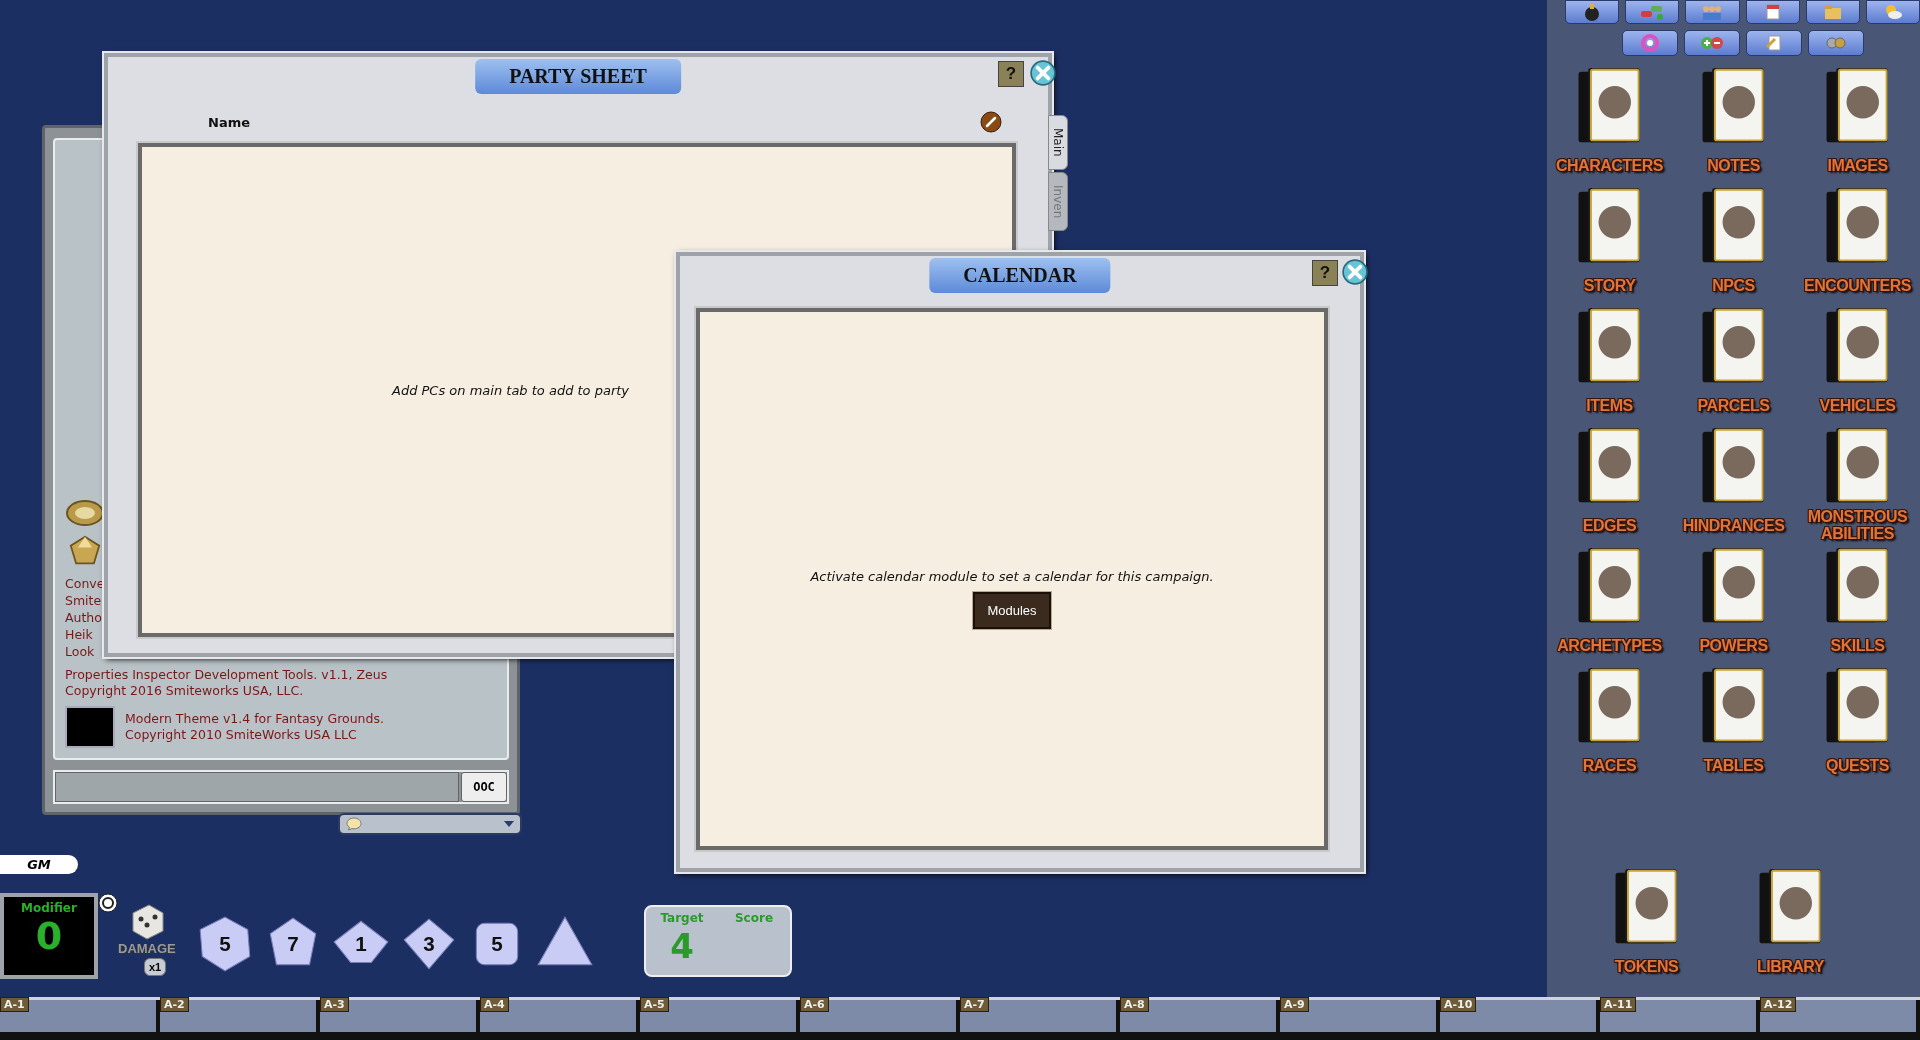 This screenshot has width=1920, height=1040. Describe the element at coordinates (155, 967) in the screenshot. I see `multiplier-button: x1` at that location.